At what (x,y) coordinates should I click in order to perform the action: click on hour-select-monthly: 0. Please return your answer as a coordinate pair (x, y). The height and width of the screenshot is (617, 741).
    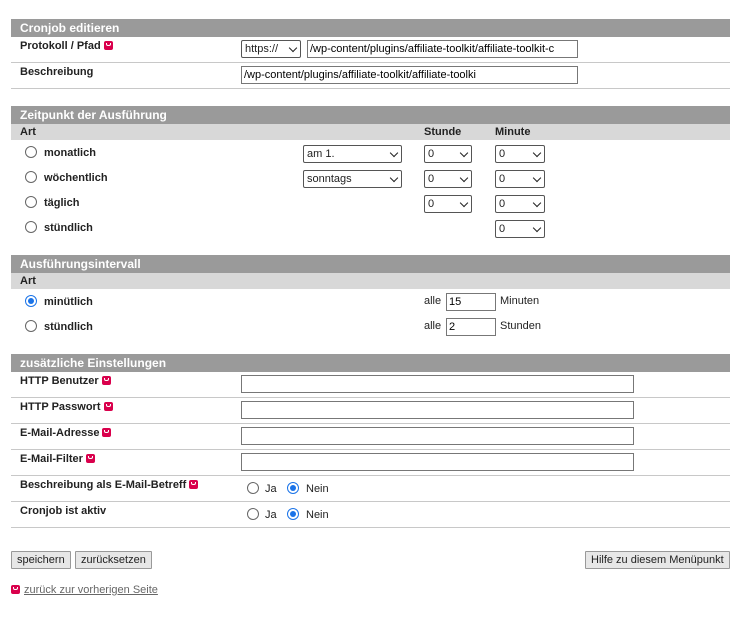
    Looking at the image, I should click on (448, 154).